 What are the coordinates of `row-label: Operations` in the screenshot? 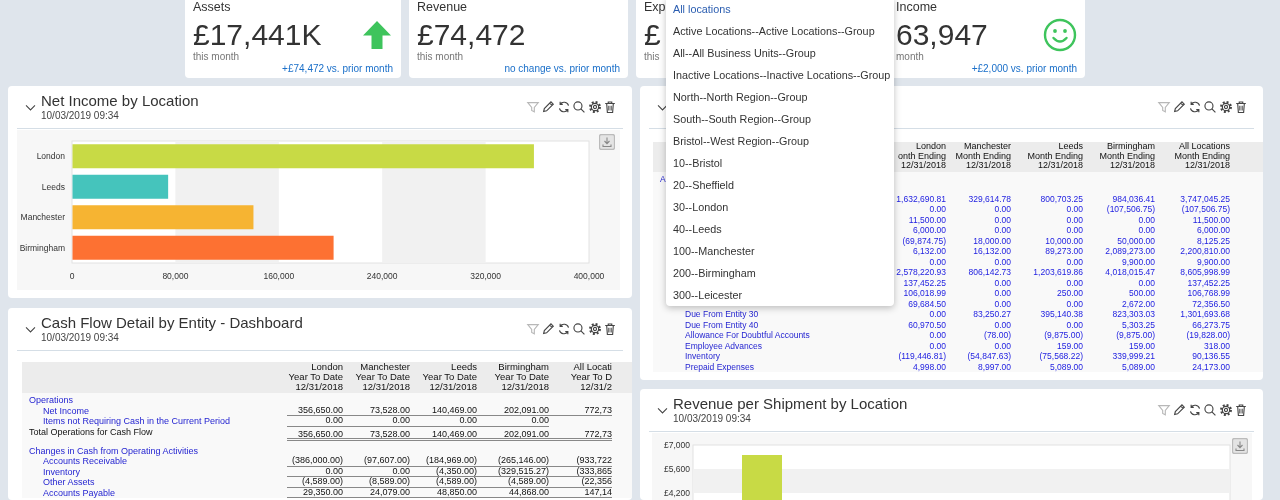 It's located at (51, 400).